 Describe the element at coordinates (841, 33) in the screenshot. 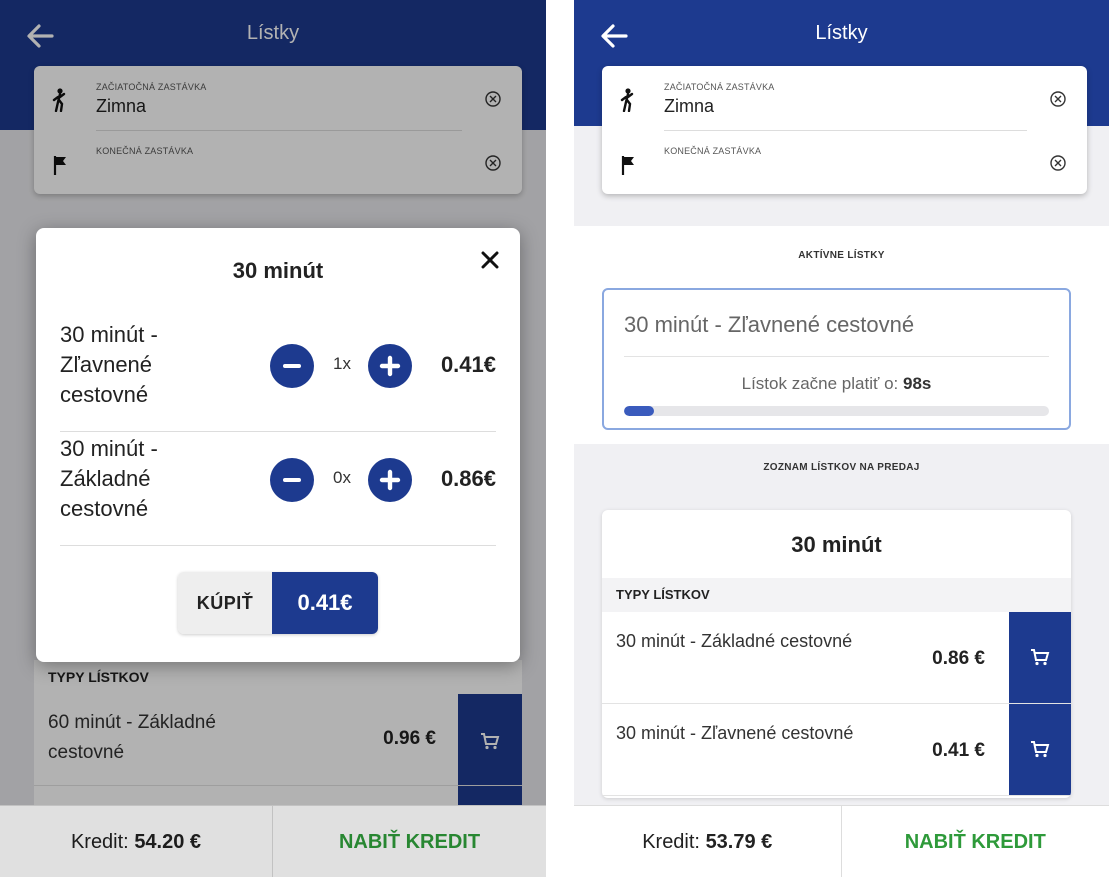

I see `page-title: Lístky` at that location.